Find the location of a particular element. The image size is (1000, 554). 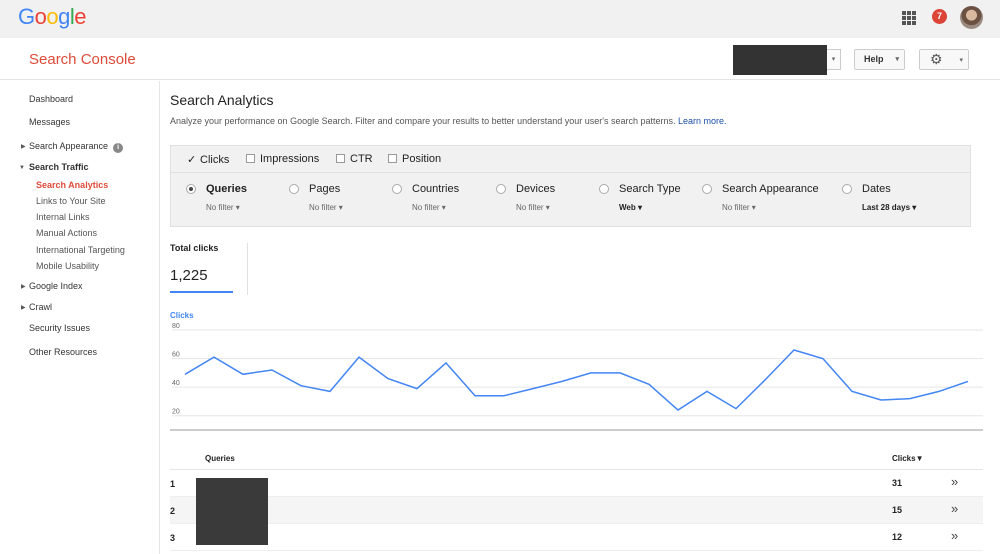

y-tick-label: 60 is located at coordinates (176, 355).